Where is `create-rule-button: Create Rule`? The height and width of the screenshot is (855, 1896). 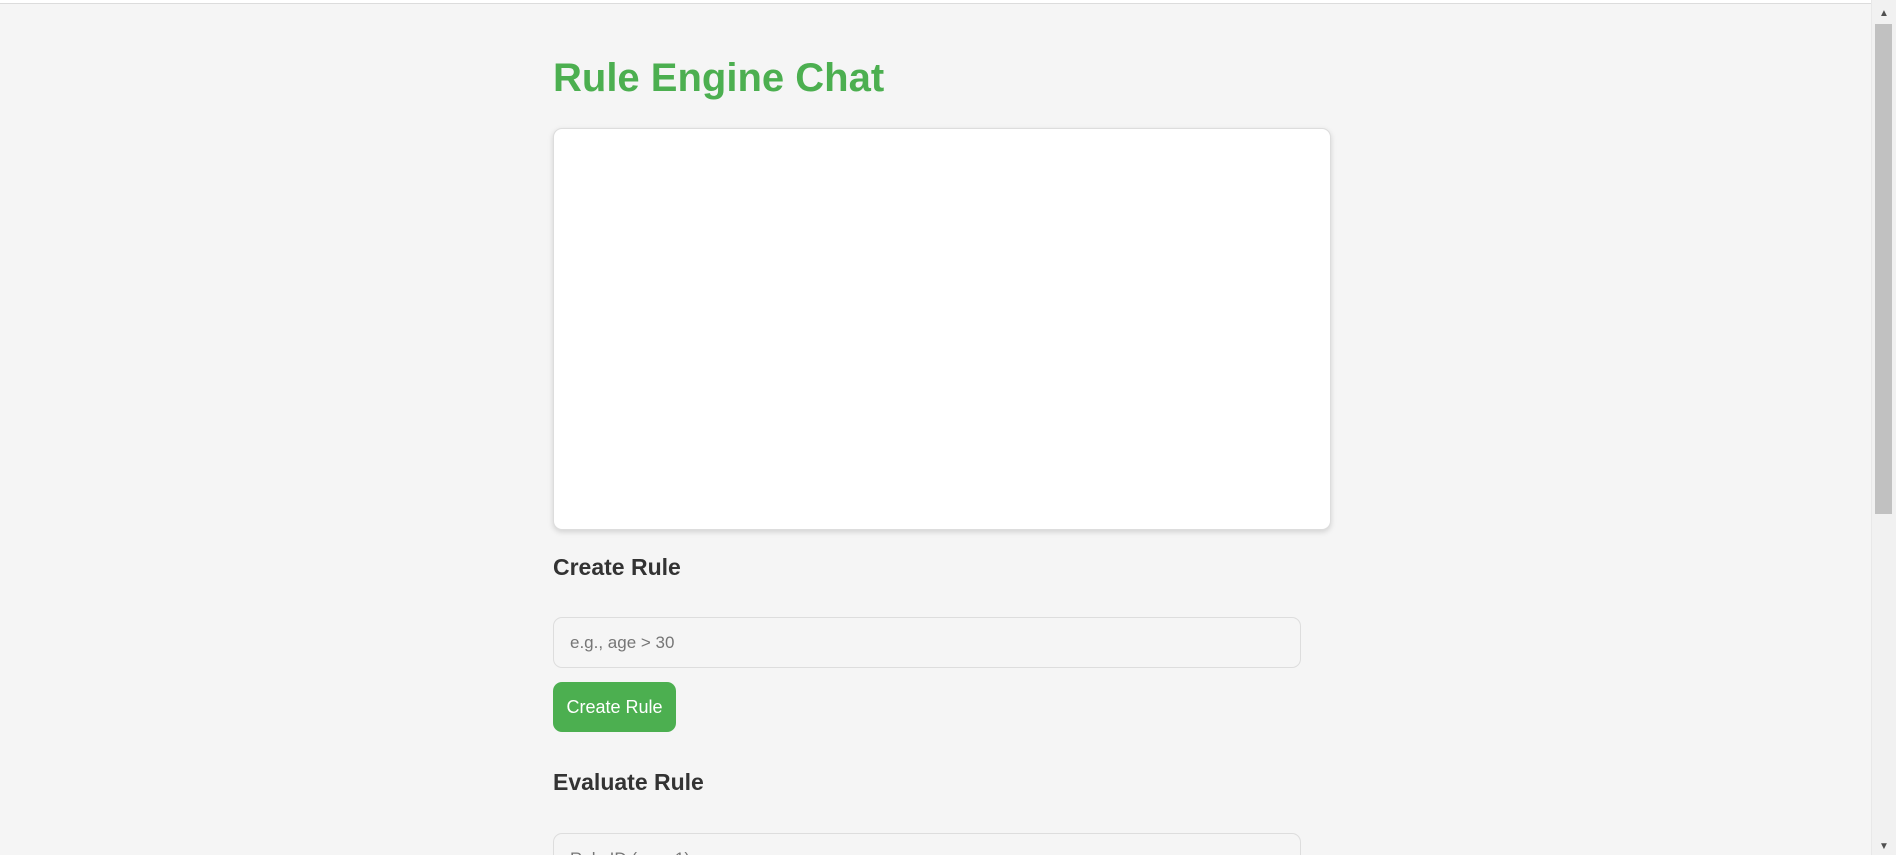 create-rule-button: Create Rule is located at coordinates (614, 707).